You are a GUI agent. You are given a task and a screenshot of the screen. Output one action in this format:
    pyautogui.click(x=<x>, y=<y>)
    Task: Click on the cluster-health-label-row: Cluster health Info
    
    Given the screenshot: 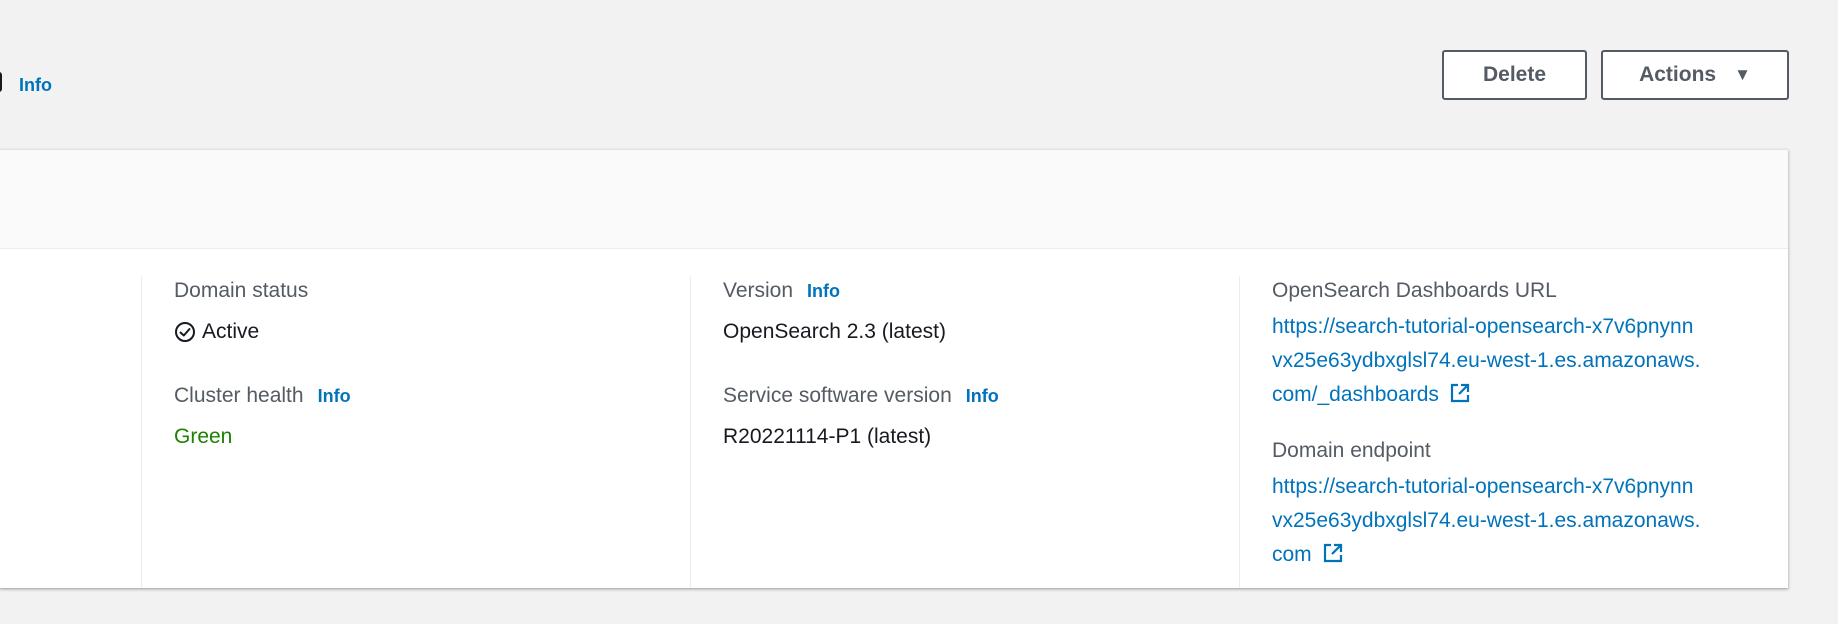 What is the action you would take?
    pyautogui.click(x=262, y=396)
    